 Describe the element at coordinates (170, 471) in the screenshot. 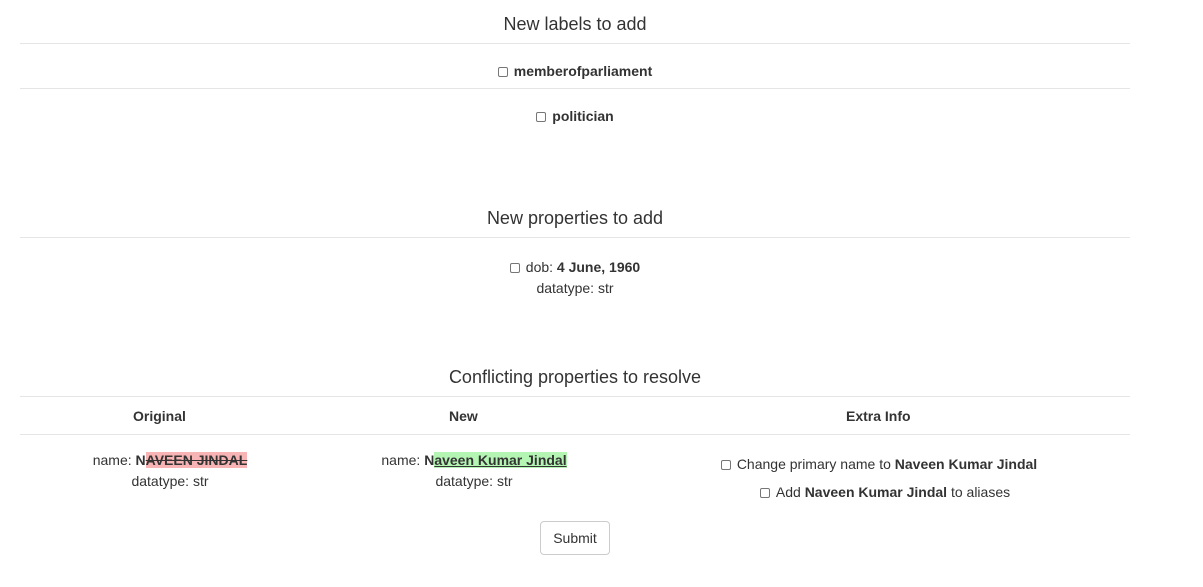

I see `original-cell: name: NAVEEN JINDAL datatype: str` at that location.